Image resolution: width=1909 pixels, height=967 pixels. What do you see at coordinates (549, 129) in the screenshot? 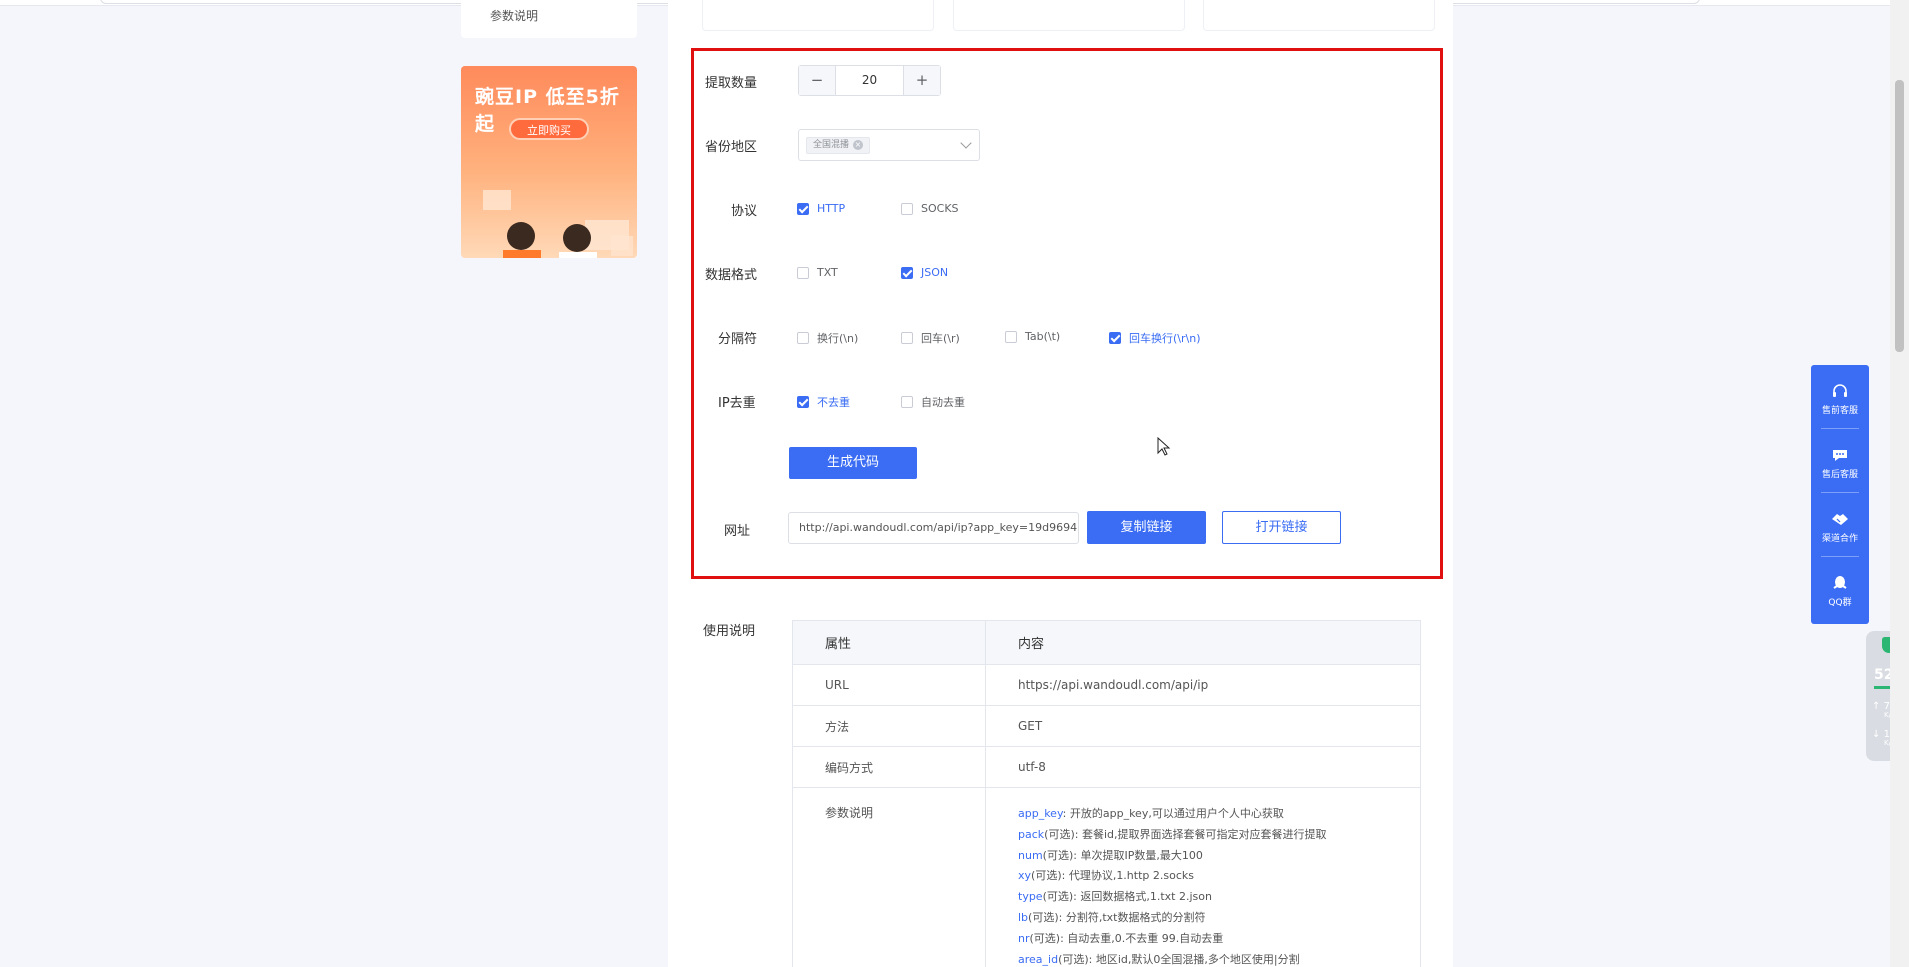
I see `buy-now-button: 立即购买` at bounding box center [549, 129].